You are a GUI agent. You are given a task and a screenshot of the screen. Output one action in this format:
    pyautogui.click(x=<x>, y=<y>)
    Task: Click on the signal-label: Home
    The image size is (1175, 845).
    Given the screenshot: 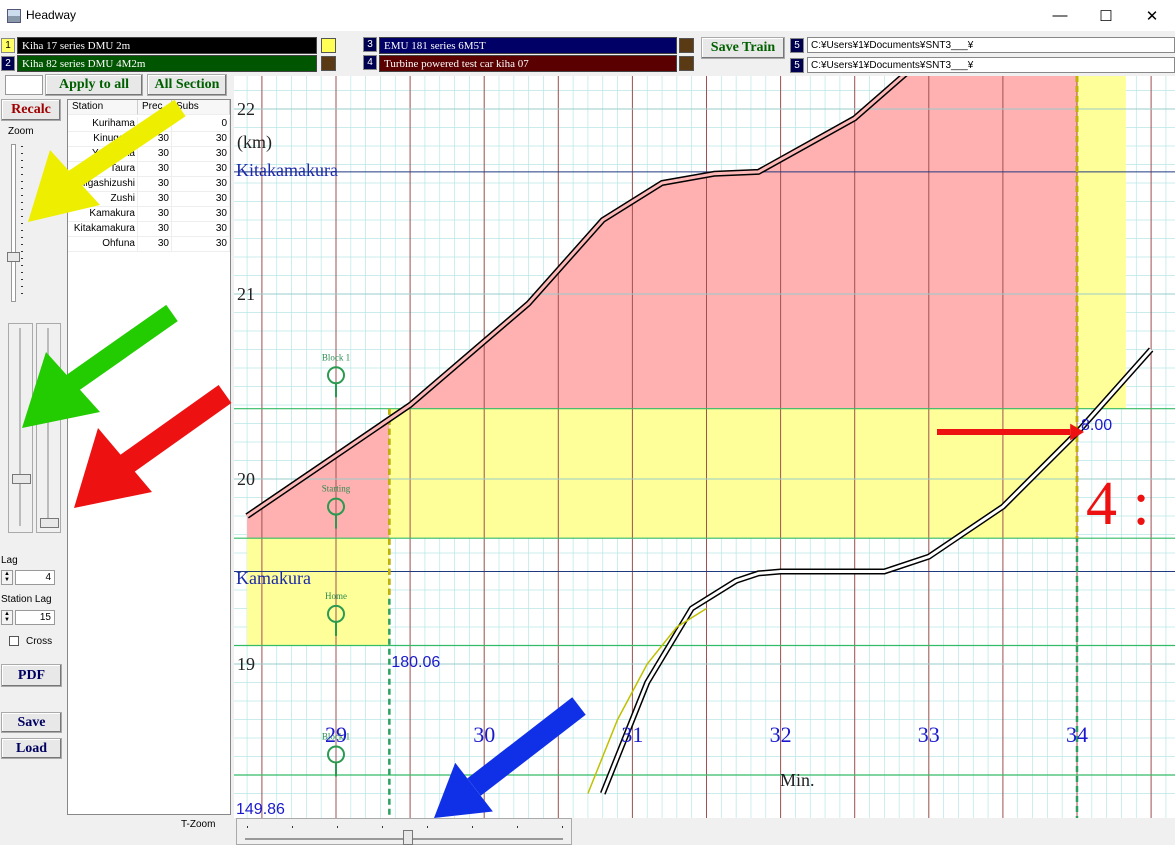 What is the action you would take?
    pyautogui.click(x=336, y=596)
    